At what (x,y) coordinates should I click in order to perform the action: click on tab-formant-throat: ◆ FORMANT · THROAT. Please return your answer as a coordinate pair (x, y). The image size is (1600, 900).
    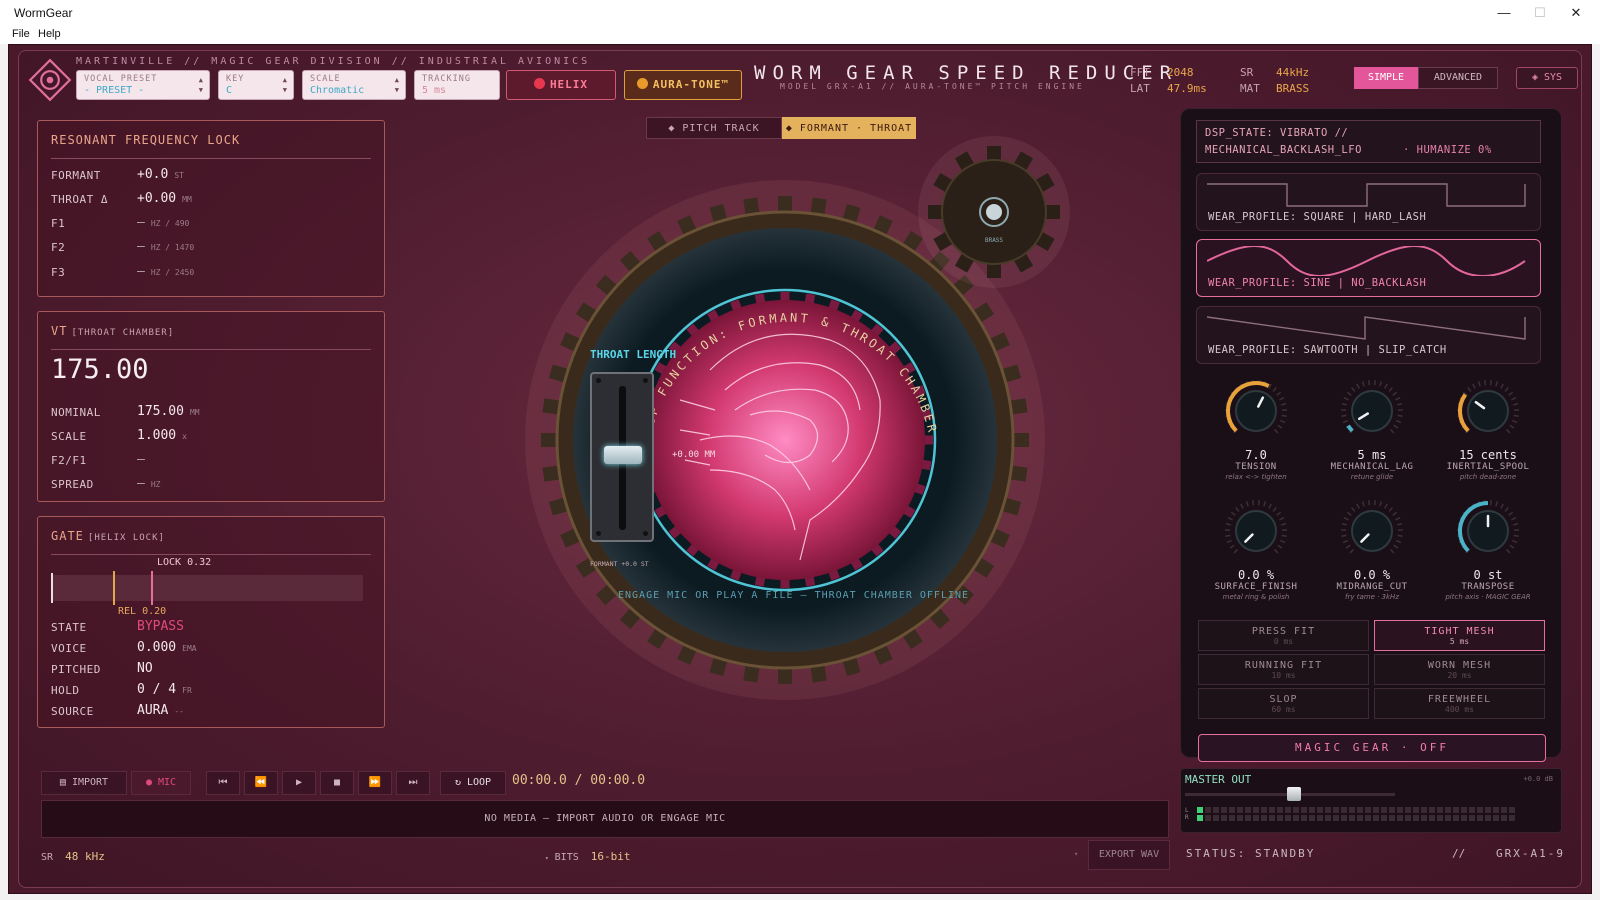
    Looking at the image, I should click on (849, 128).